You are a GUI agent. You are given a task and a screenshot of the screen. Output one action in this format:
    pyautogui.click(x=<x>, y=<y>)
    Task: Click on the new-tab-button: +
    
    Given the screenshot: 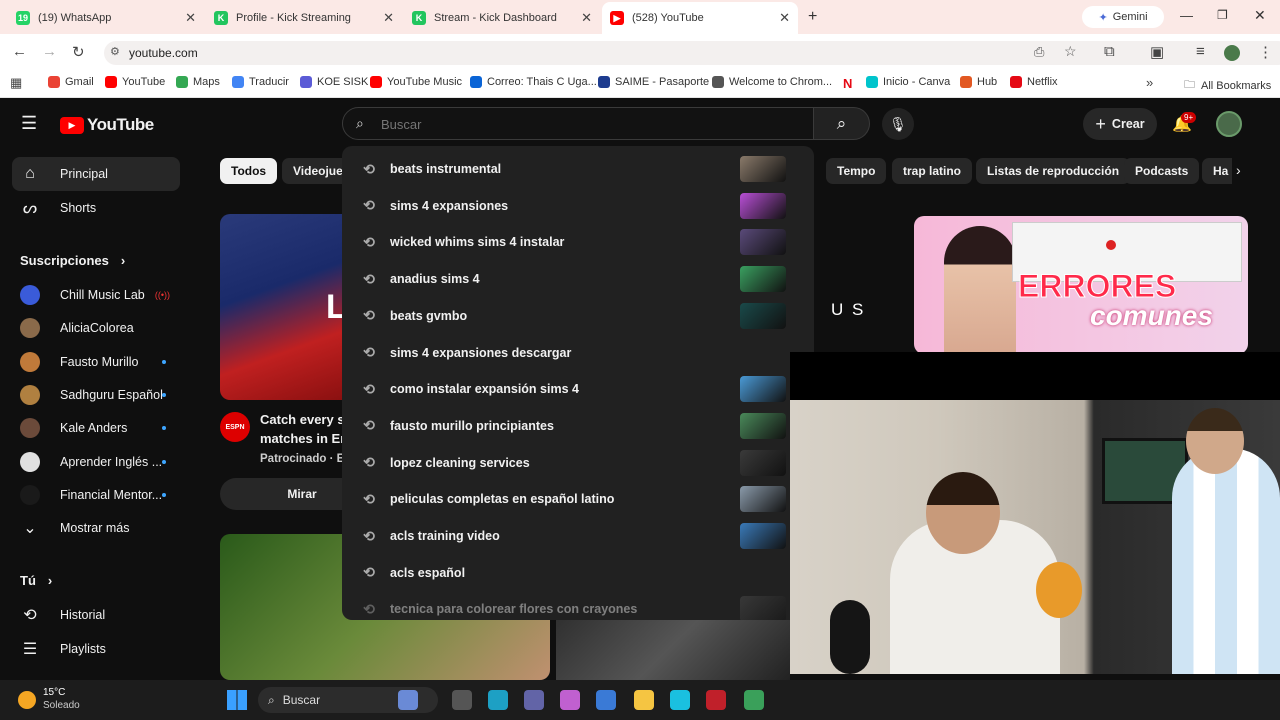 What is the action you would take?
    pyautogui.click(x=812, y=17)
    